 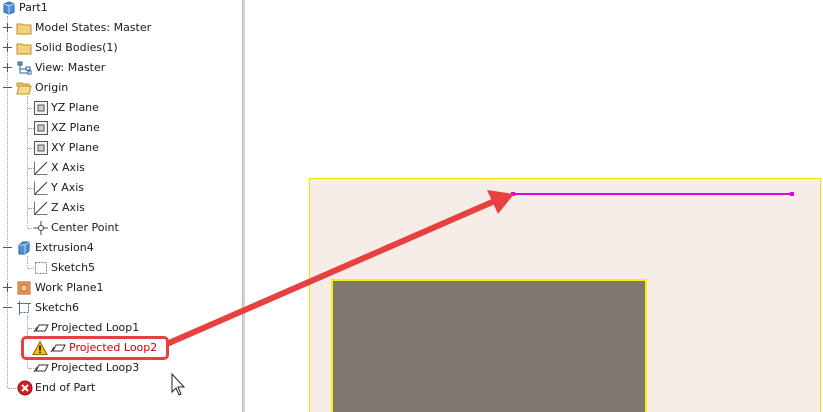 I want to click on tree-item-z-axis: Z Axis, so click(x=120, y=208).